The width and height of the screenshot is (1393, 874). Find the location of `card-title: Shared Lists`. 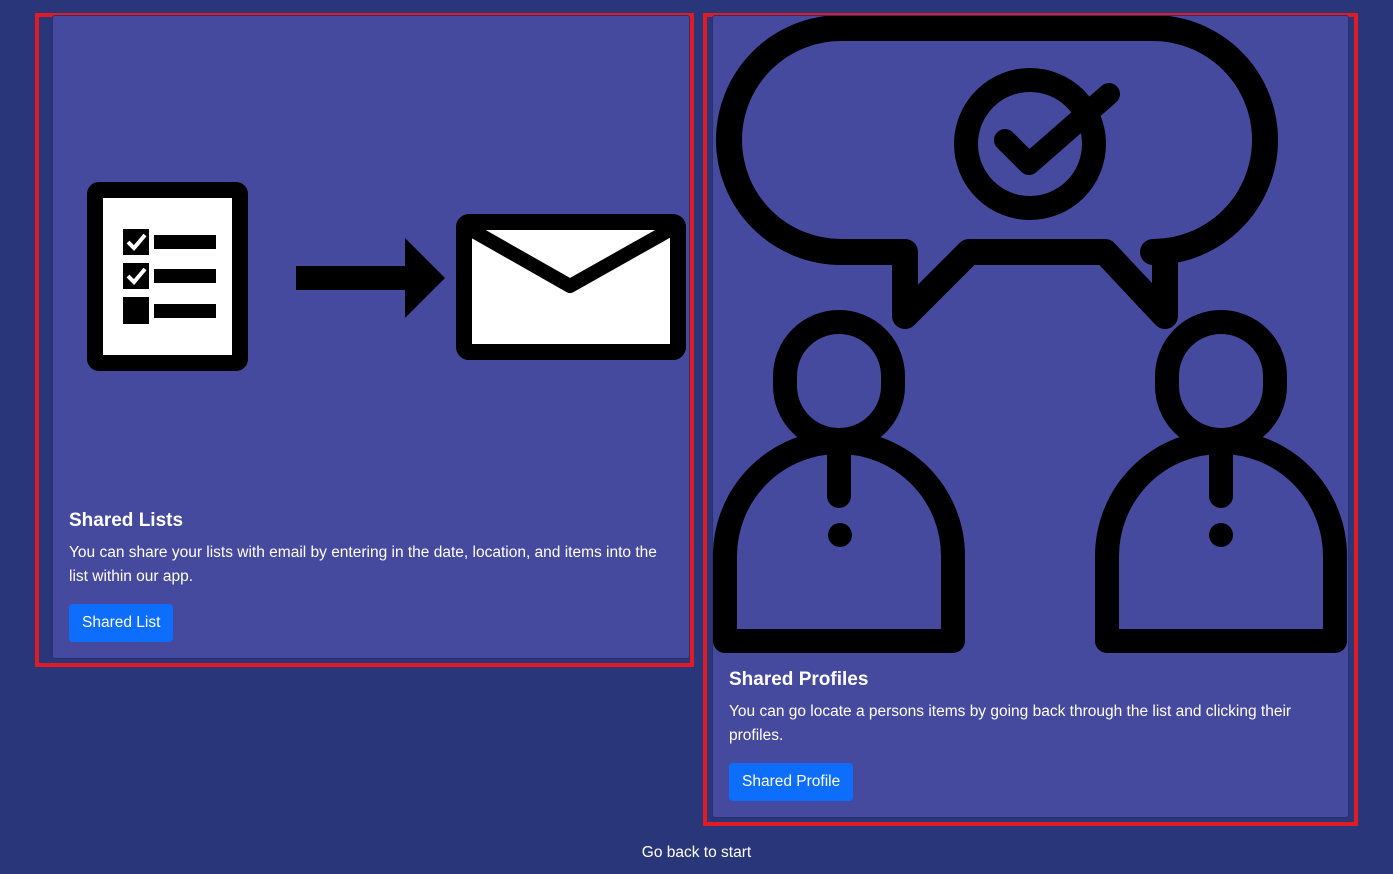

card-title: Shared Lists is located at coordinates (126, 520).